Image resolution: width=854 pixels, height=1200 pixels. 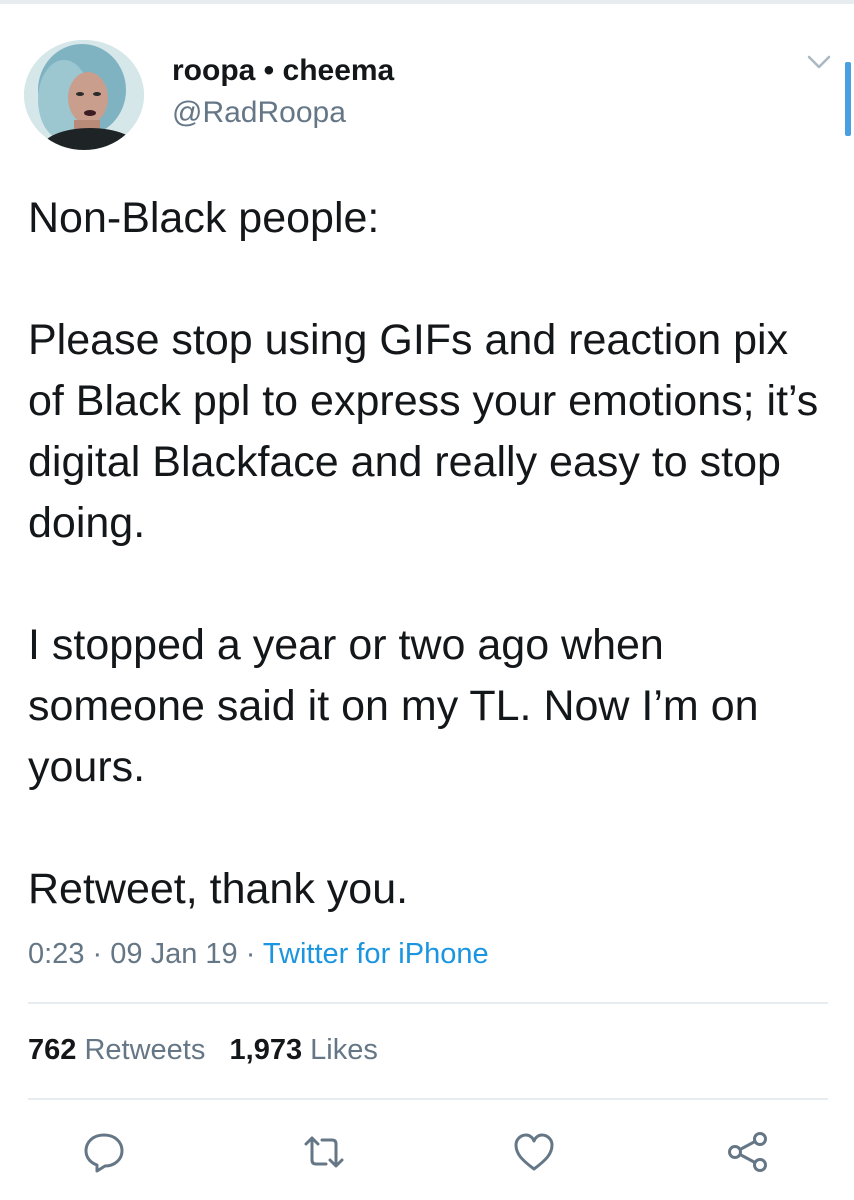 What do you see at coordinates (376, 954) in the screenshot?
I see `tweet-source-link: Twitter for iPhone` at bounding box center [376, 954].